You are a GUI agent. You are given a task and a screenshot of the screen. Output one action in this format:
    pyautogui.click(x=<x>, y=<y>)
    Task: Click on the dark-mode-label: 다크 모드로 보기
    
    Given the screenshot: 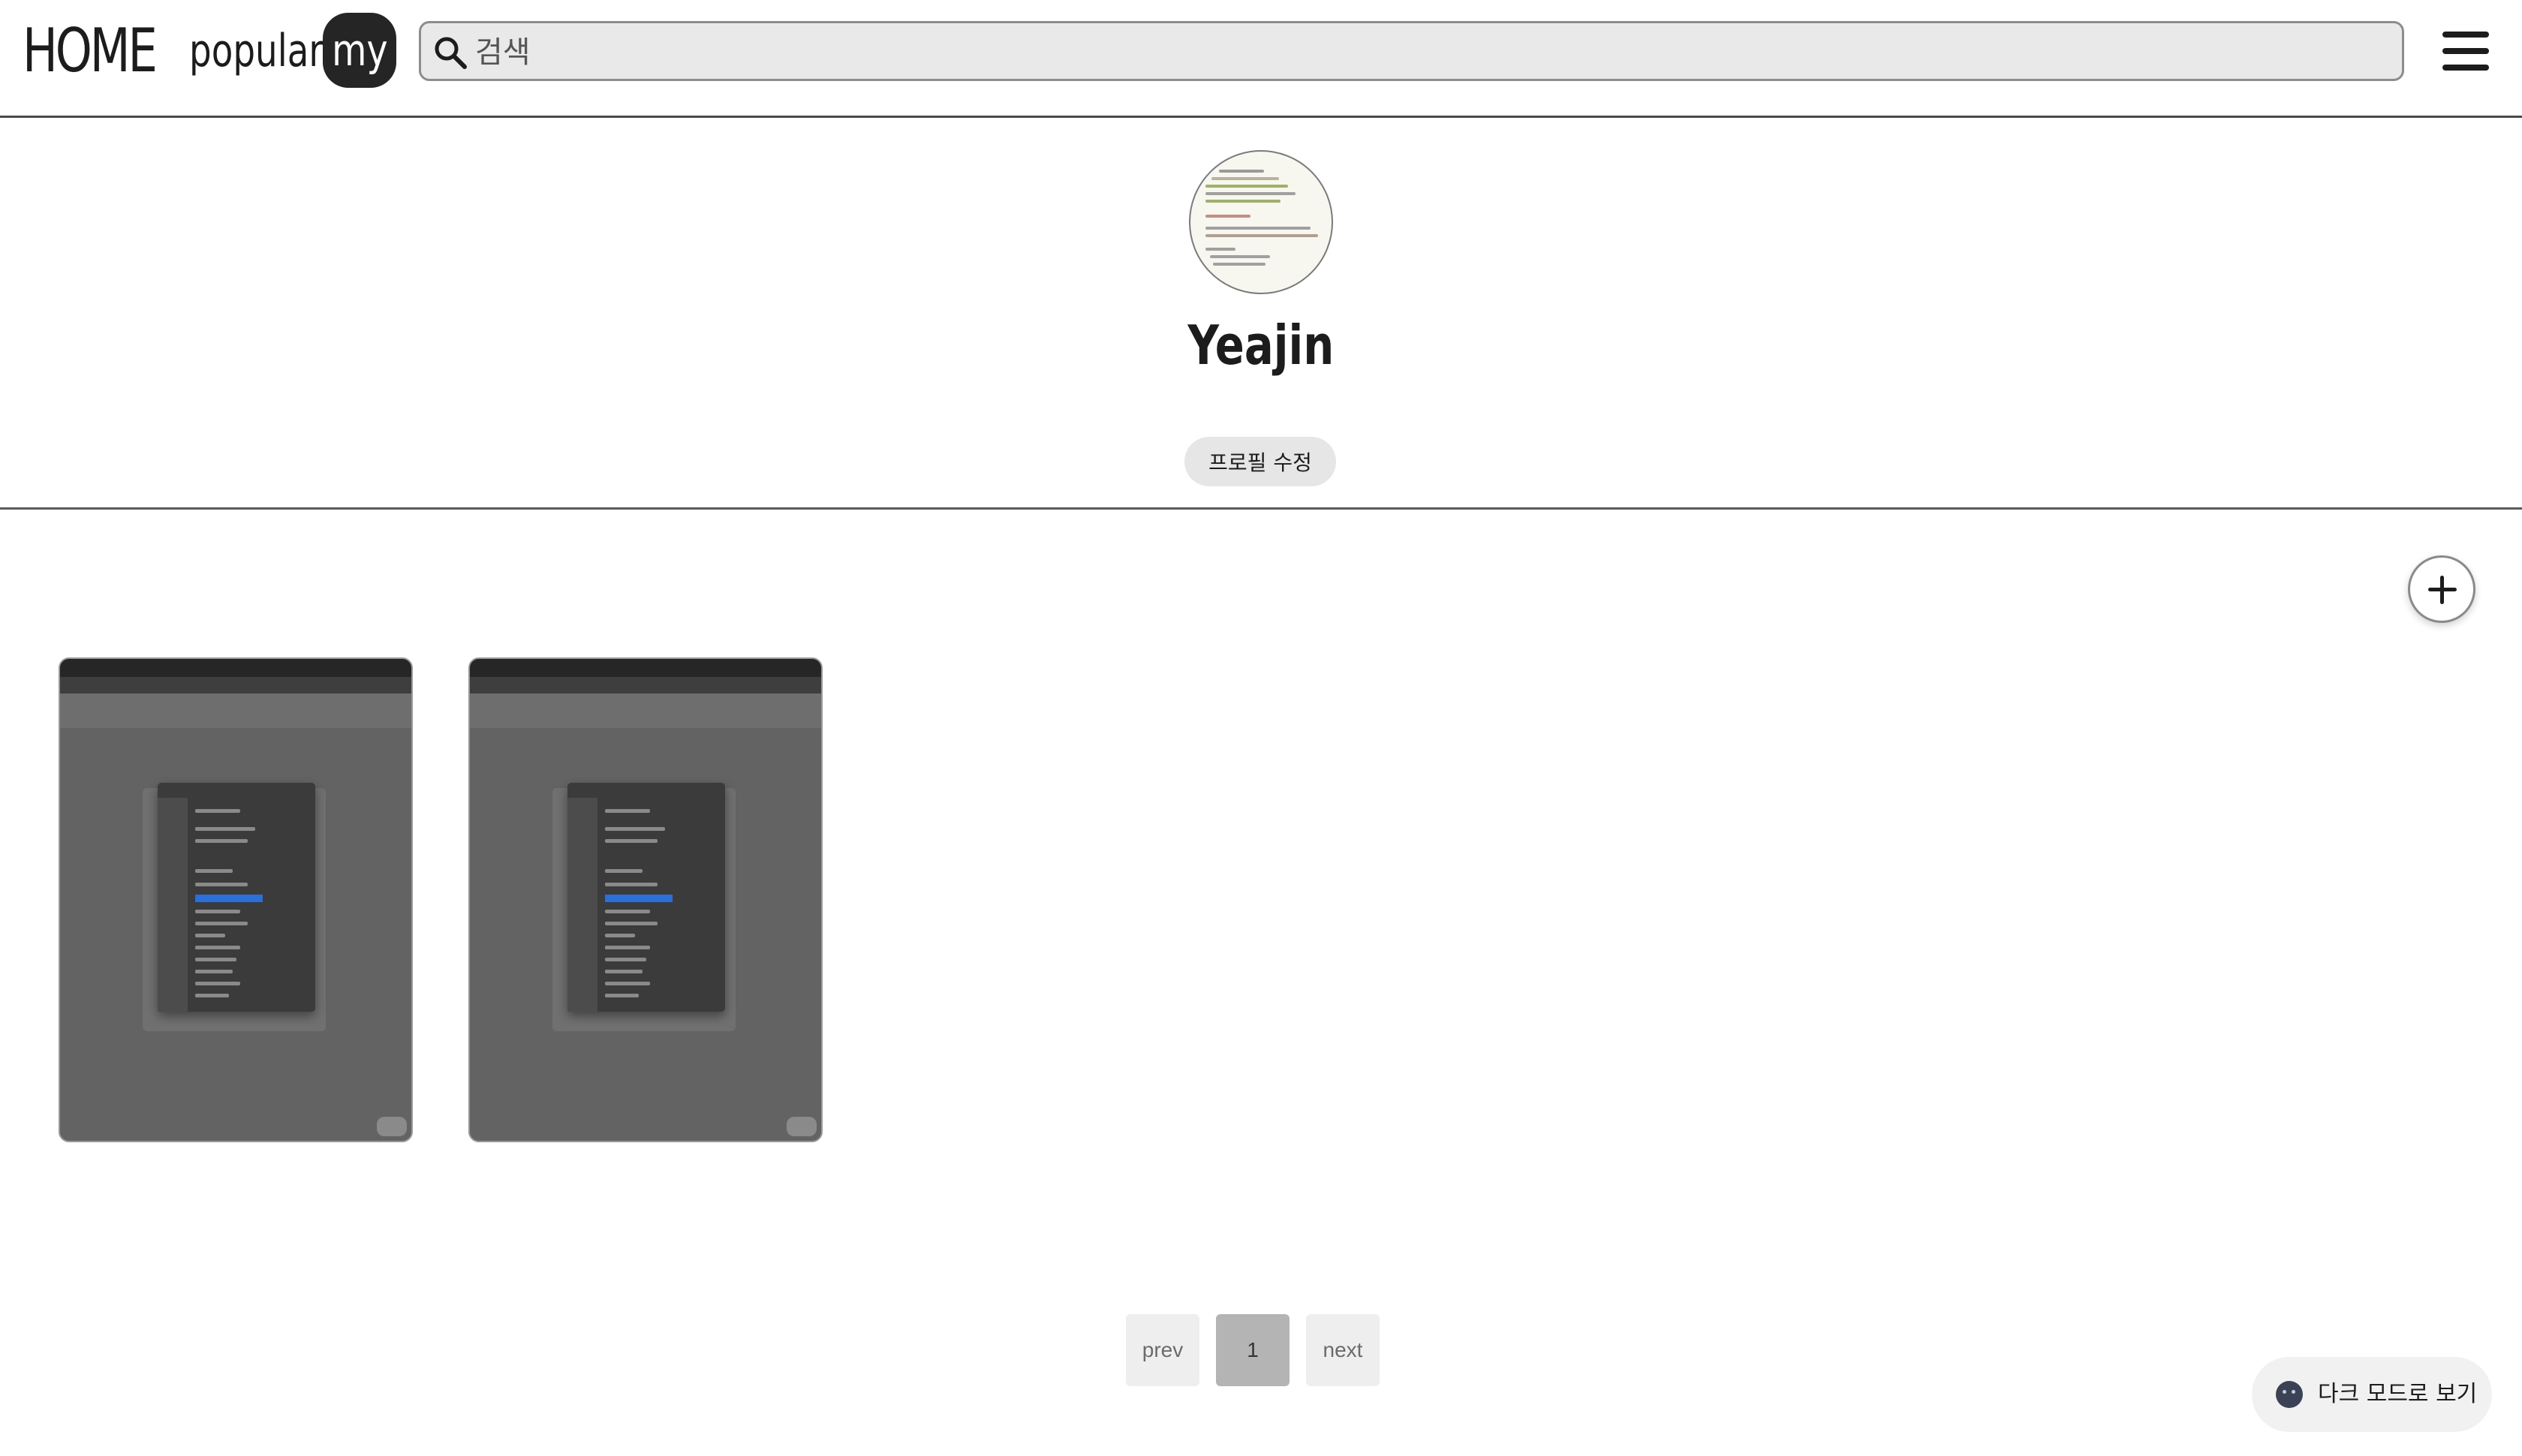 What is the action you would take?
    pyautogui.click(x=2398, y=1394)
    